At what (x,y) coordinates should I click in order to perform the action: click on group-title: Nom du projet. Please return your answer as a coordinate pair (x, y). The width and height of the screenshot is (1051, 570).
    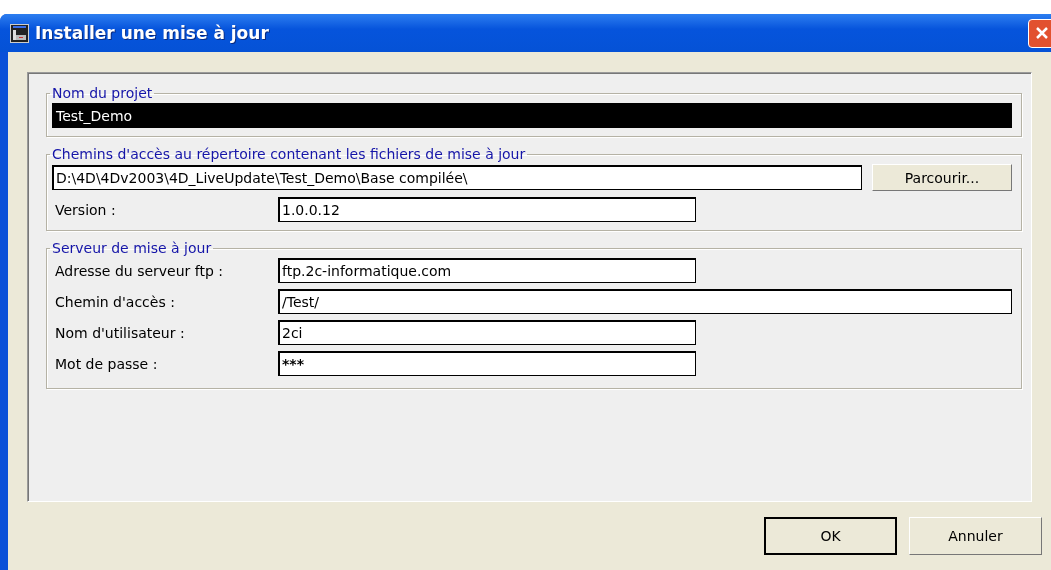
    Looking at the image, I should click on (102, 93).